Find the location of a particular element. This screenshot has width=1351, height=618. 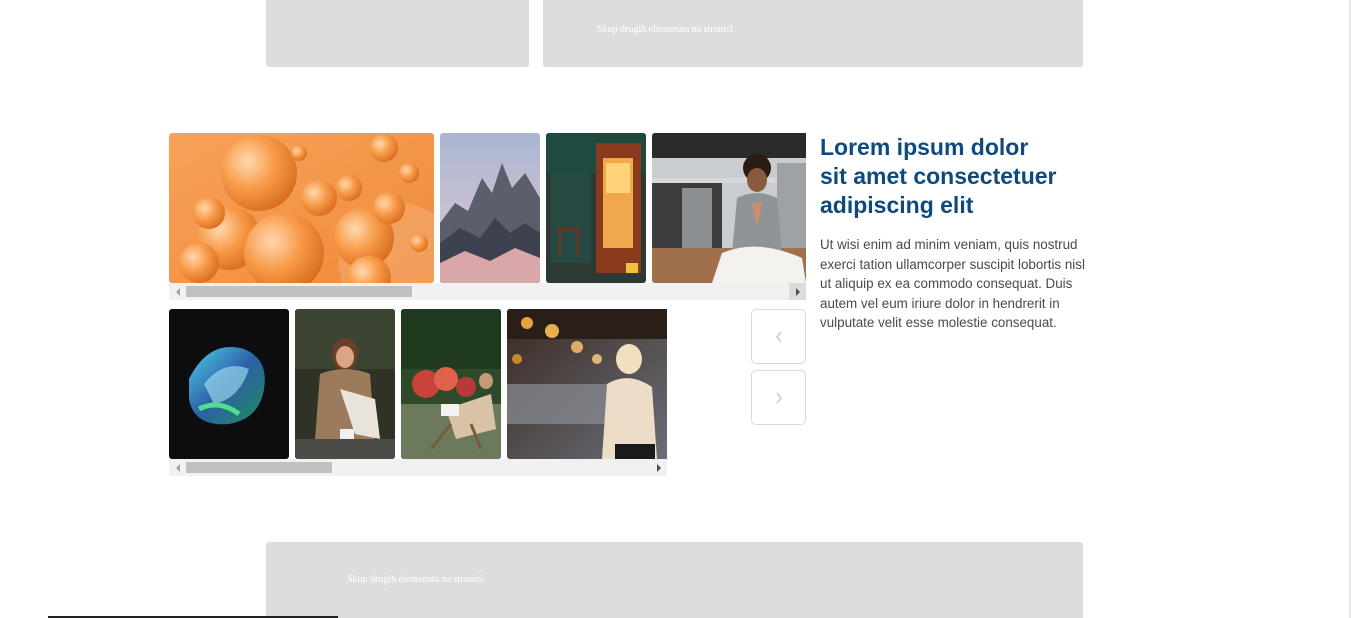

gallery-image-cafe-interior is located at coordinates (596, 208).